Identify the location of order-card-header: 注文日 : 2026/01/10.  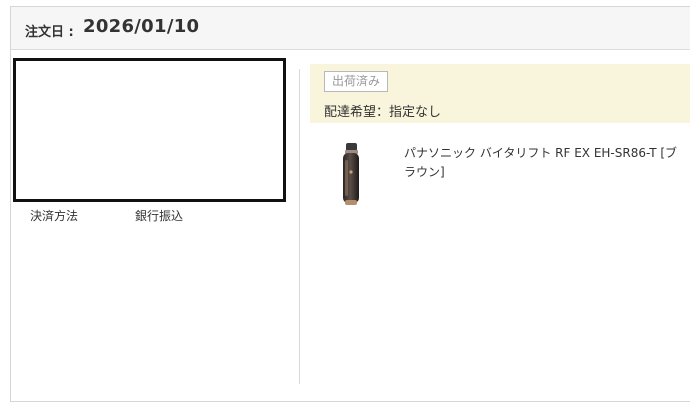
(350, 28).